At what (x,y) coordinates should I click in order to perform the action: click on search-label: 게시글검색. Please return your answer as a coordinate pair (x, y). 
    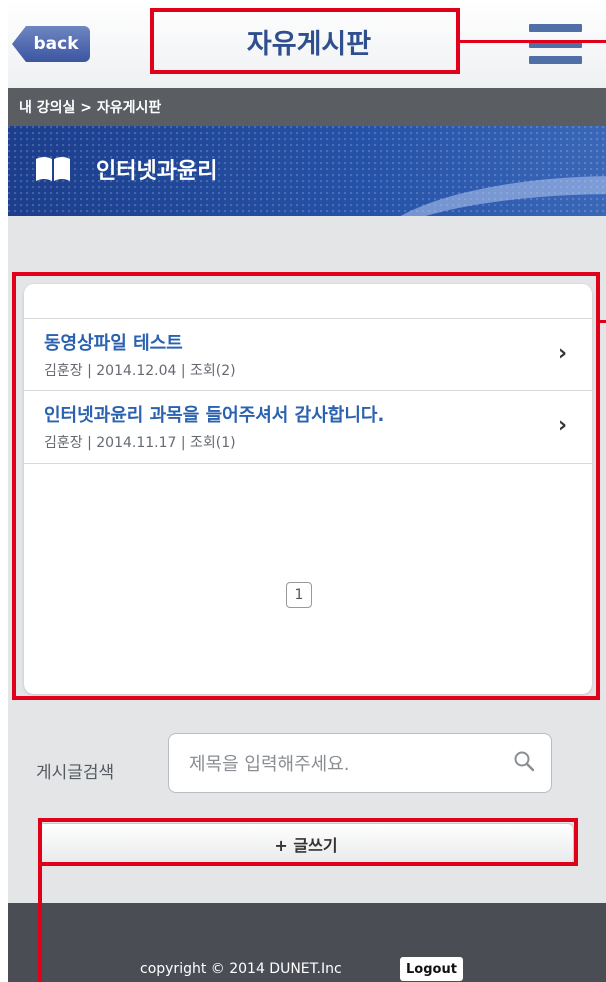
    Looking at the image, I should click on (75, 773).